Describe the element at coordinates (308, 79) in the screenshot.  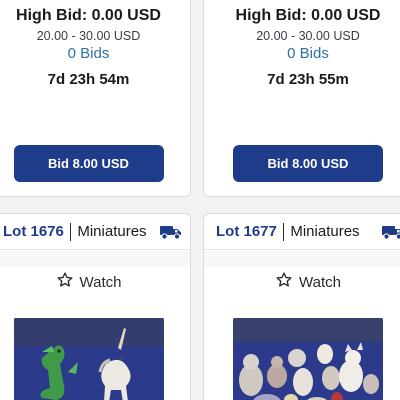
I see `time-remaining: 7d 23h 55m` at that location.